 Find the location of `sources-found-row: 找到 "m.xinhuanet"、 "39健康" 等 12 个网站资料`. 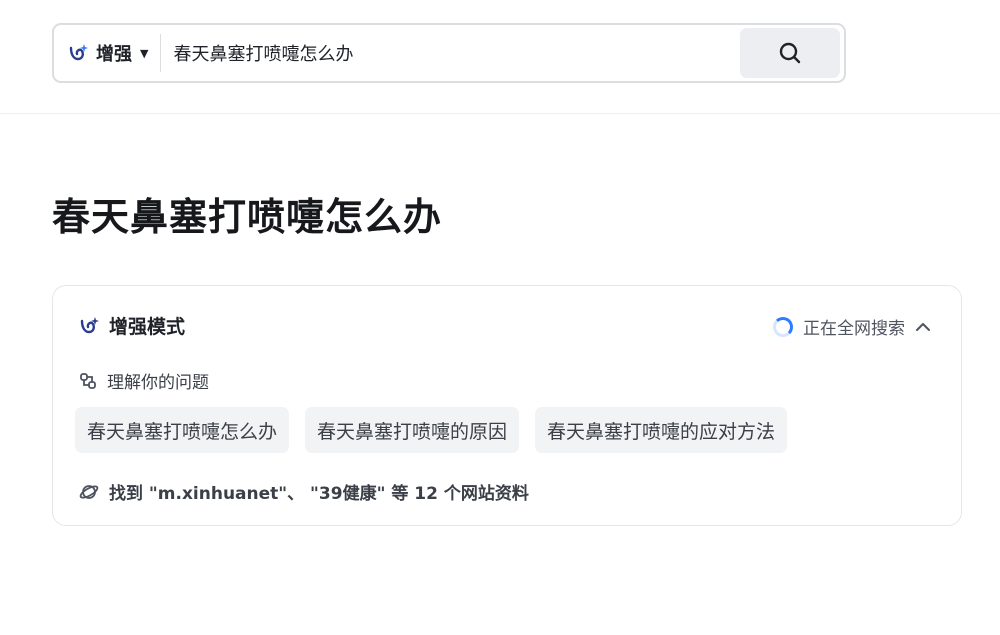

sources-found-row: 找到 "m.xinhuanet"、 "39健康" 等 12 个网站资料 is located at coordinates (304, 491).